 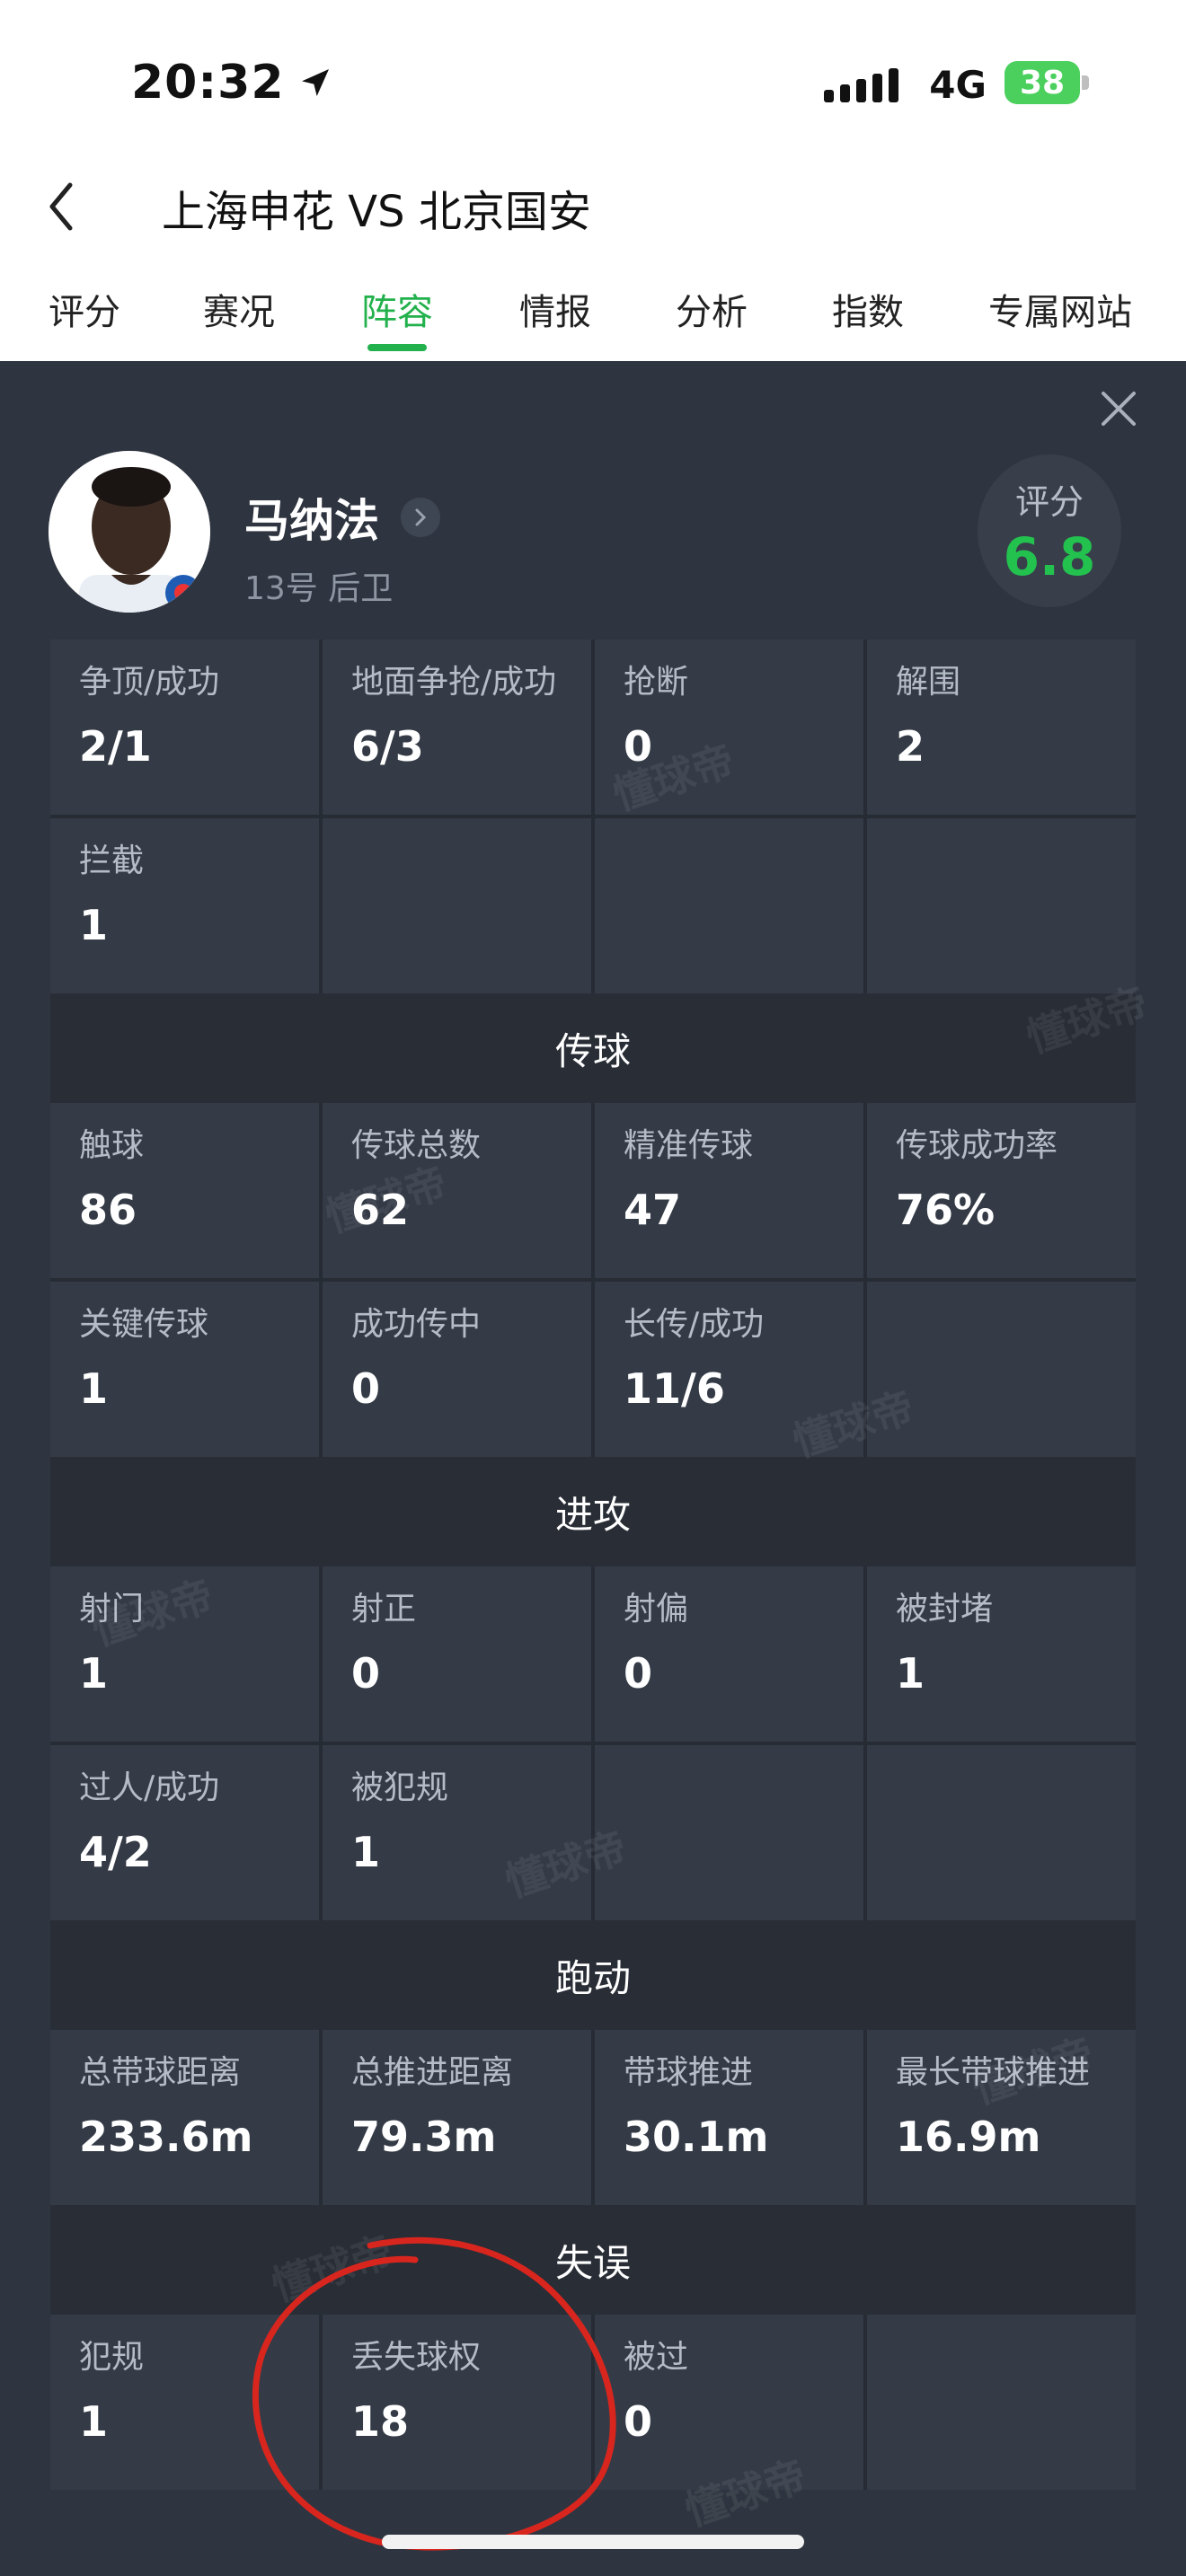 I want to click on battery-icon: 38, so click(x=1042, y=82).